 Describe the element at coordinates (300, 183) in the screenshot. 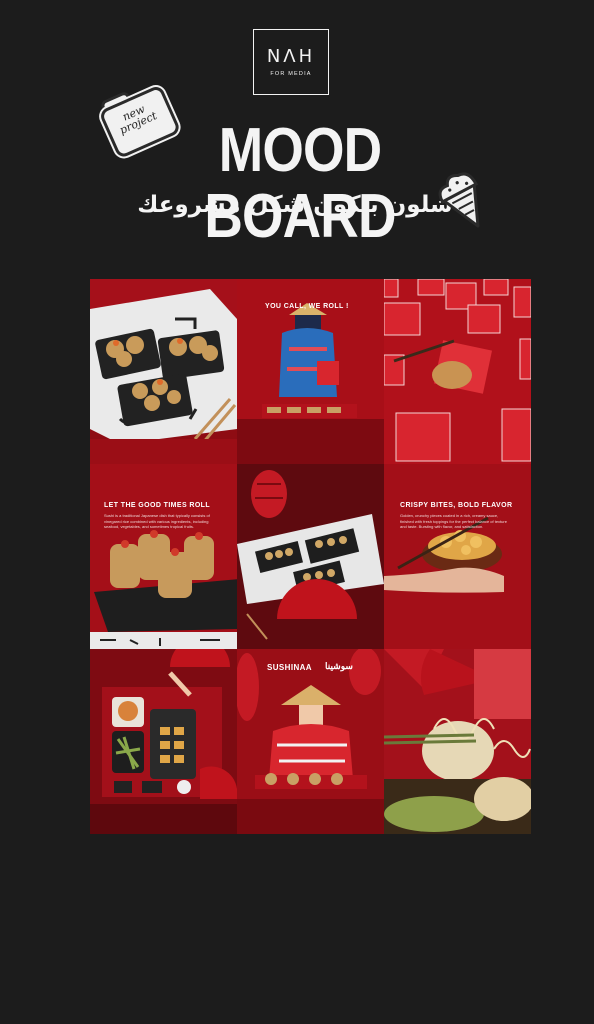

I see `page-title: MOOD BOARD` at that location.